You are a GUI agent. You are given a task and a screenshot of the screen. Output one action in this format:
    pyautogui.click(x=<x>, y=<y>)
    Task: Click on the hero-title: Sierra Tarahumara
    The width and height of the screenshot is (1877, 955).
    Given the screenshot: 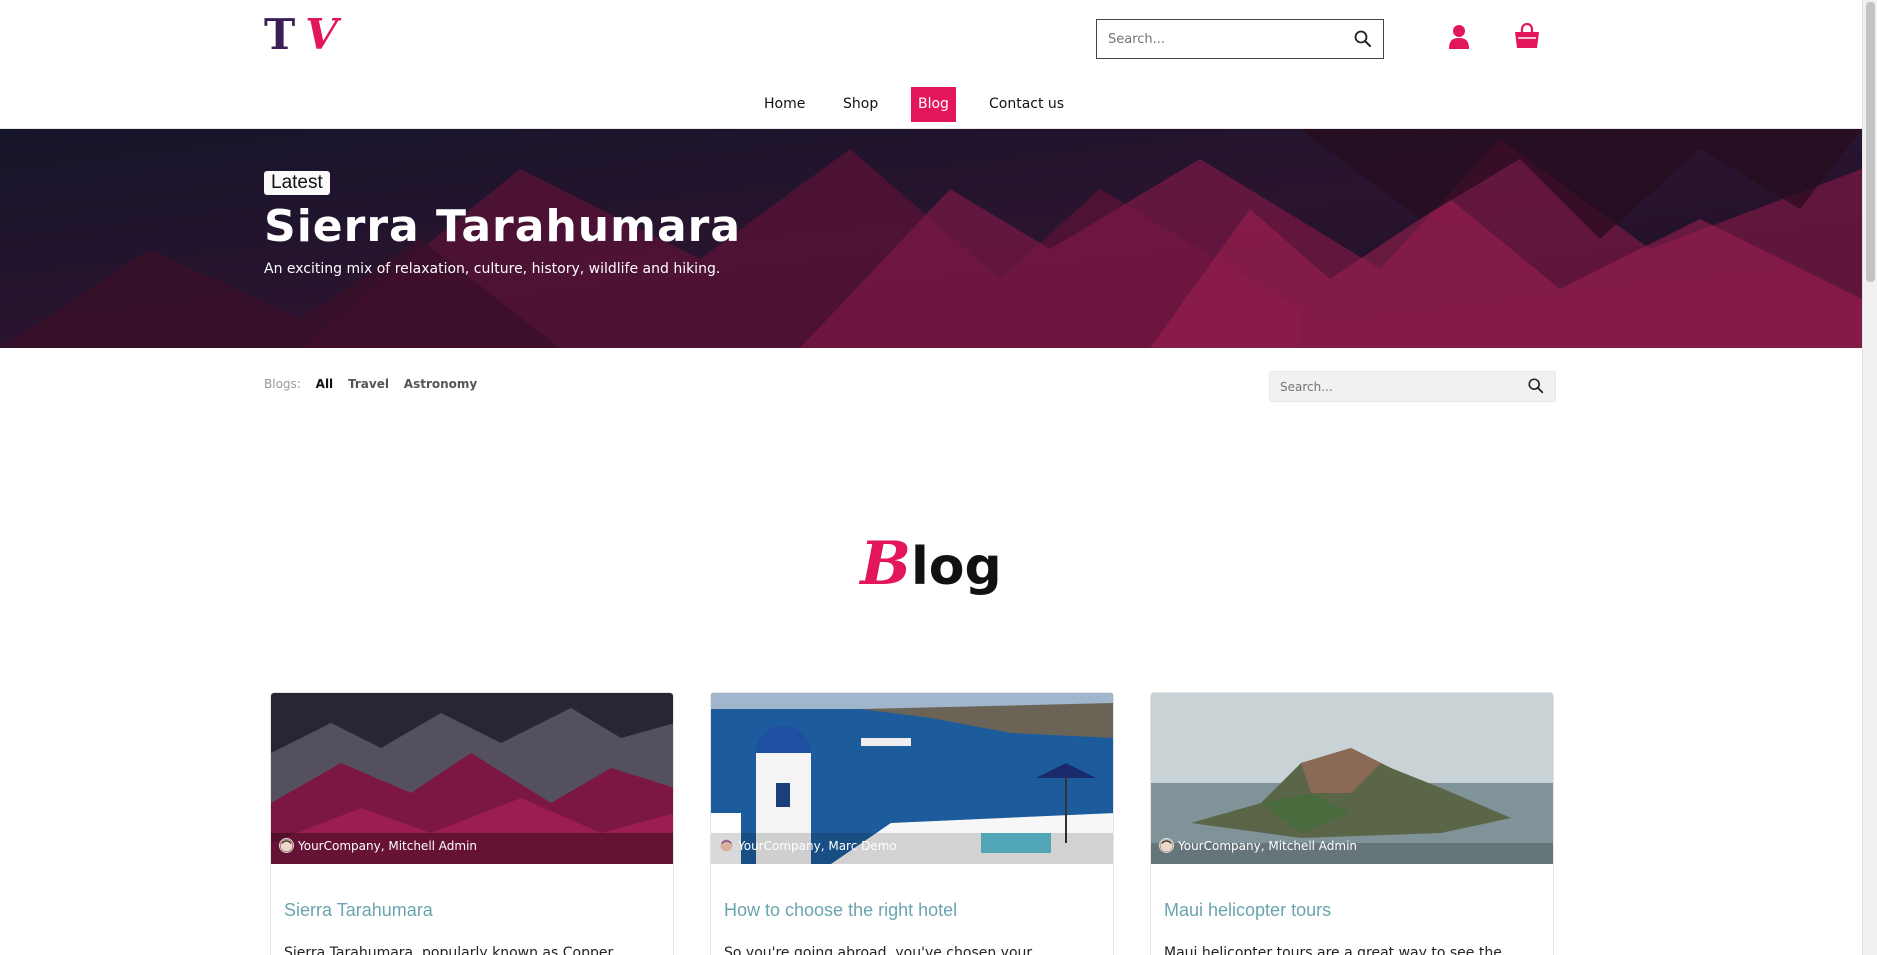 What is the action you would take?
    pyautogui.click(x=503, y=226)
    